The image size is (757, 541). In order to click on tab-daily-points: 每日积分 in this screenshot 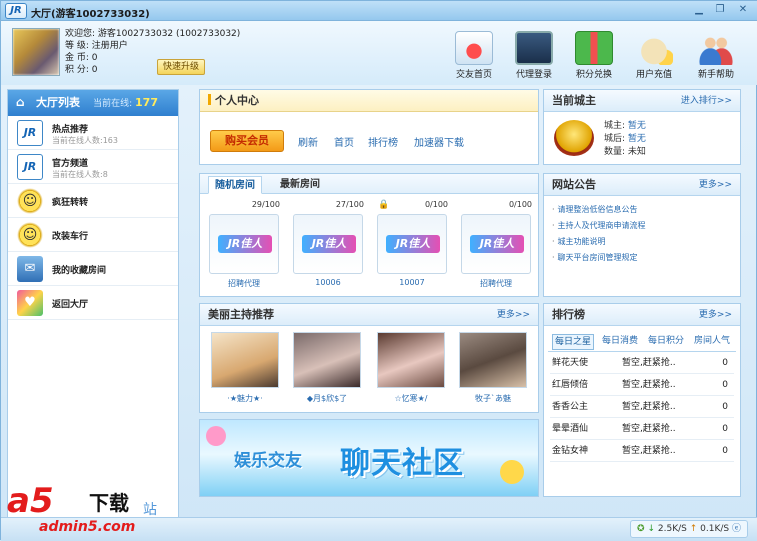, I will do `click(666, 342)`.